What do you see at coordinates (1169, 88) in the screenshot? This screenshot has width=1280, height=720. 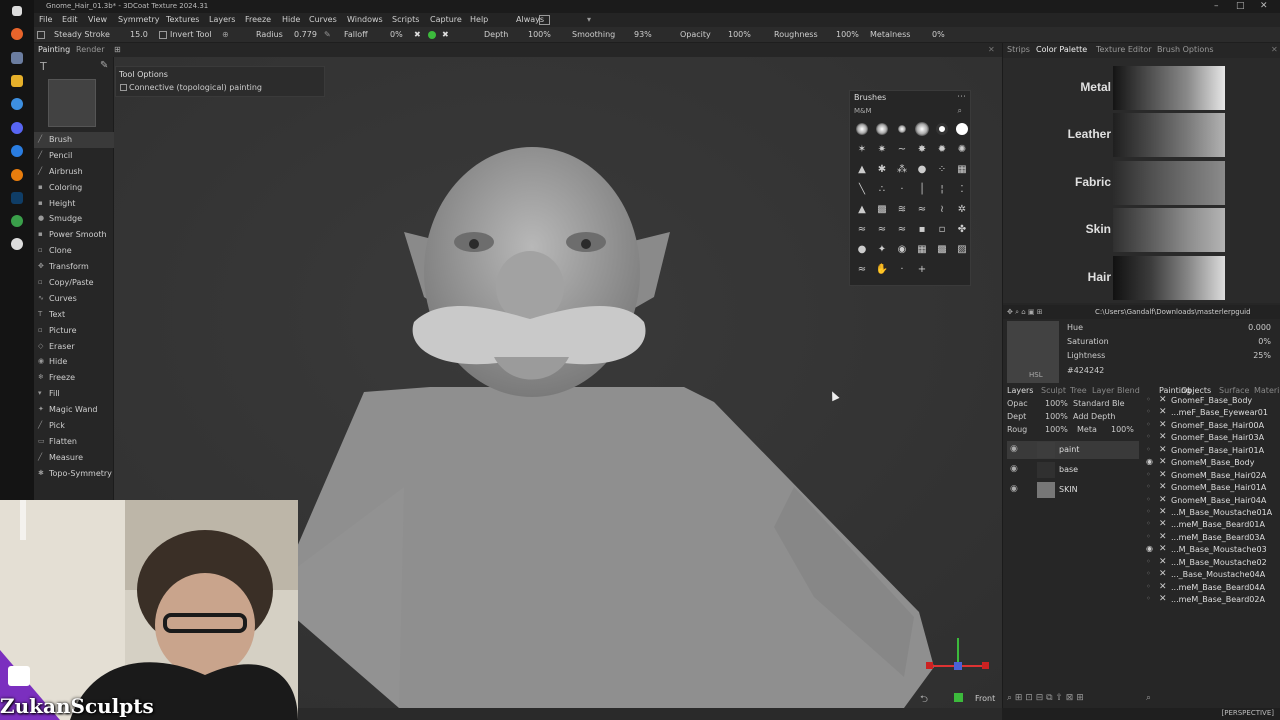 I see `metal-swatch-strip` at bounding box center [1169, 88].